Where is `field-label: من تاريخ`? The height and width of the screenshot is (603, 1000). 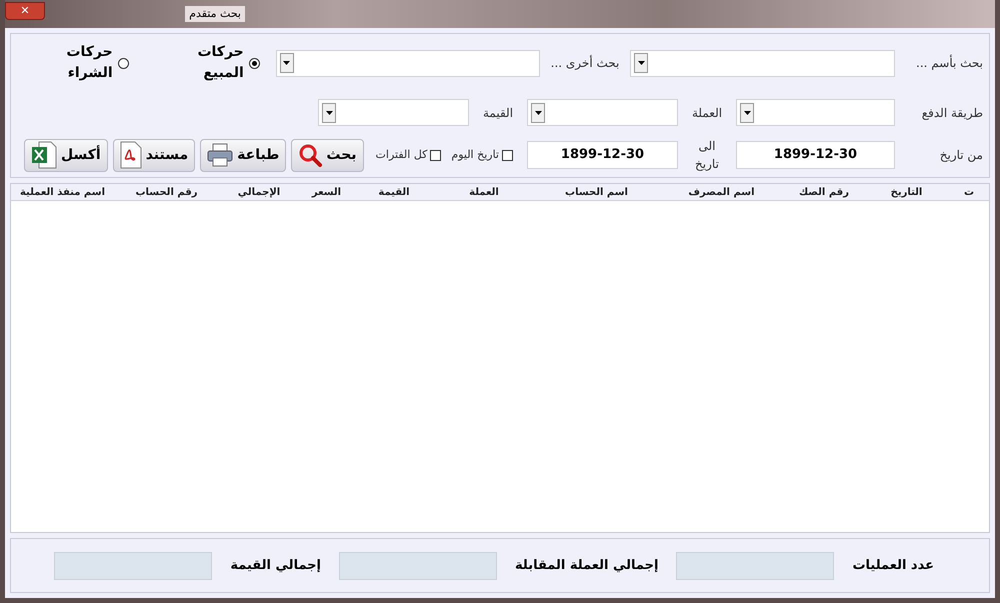 field-label: من تاريخ is located at coordinates (960, 155).